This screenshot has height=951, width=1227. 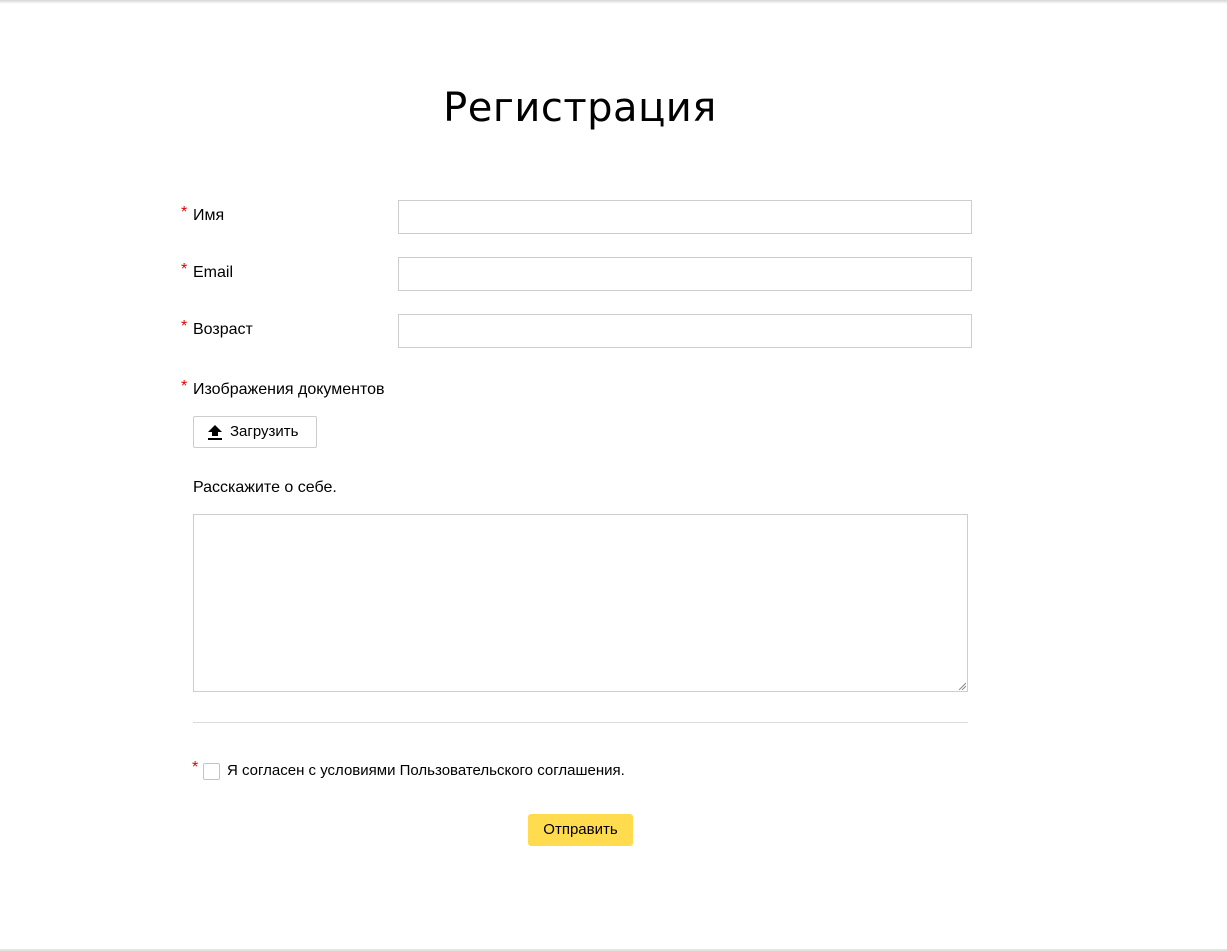 What do you see at coordinates (613, 2) in the screenshot?
I see `top-shadow` at bounding box center [613, 2].